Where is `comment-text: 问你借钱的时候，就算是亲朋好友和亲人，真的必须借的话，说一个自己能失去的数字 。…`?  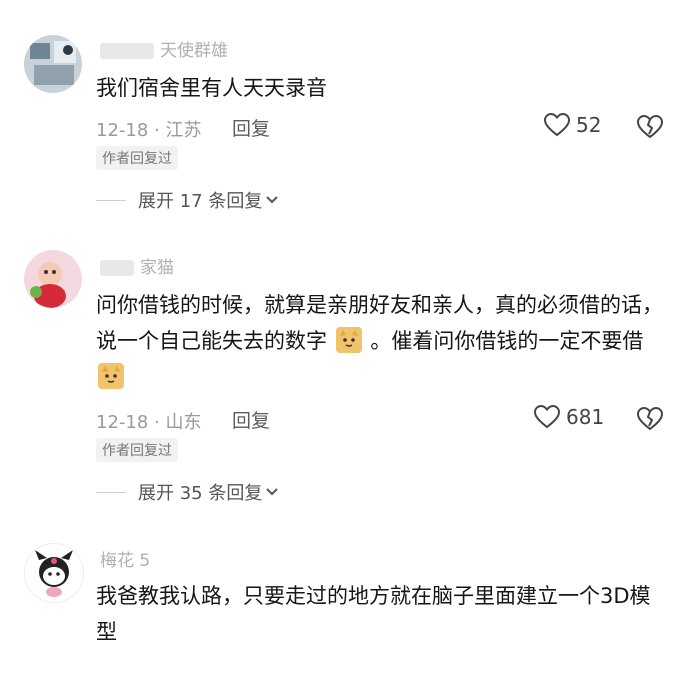 comment-text: 问你借钱的时候，就算是亲朋好友和亲人，真的必须借的话，说一个自己能失去的数字 。… is located at coordinates (381, 341).